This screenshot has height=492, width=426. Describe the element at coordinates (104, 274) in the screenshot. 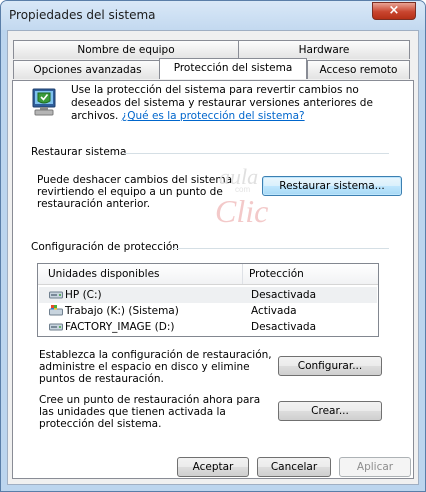

I see `column-available-drives: Unidades disponibles` at that location.